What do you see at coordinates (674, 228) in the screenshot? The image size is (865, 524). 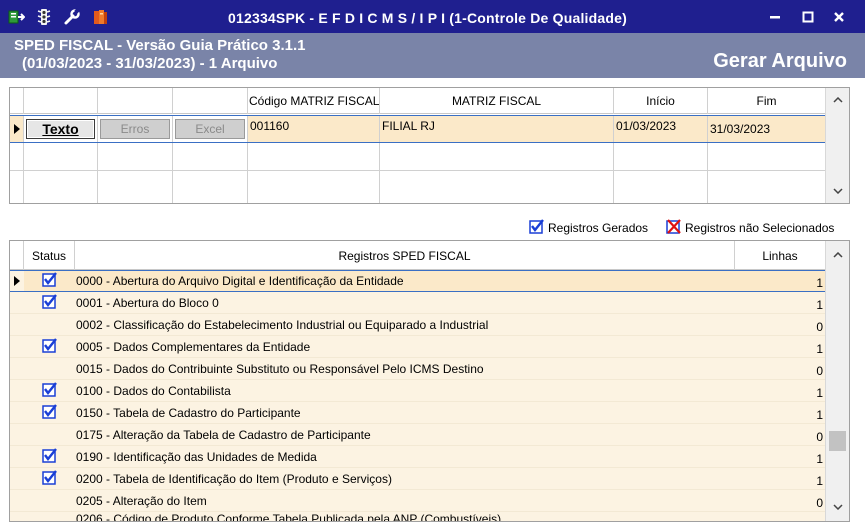 I see `unchecked-x-icon` at bounding box center [674, 228].